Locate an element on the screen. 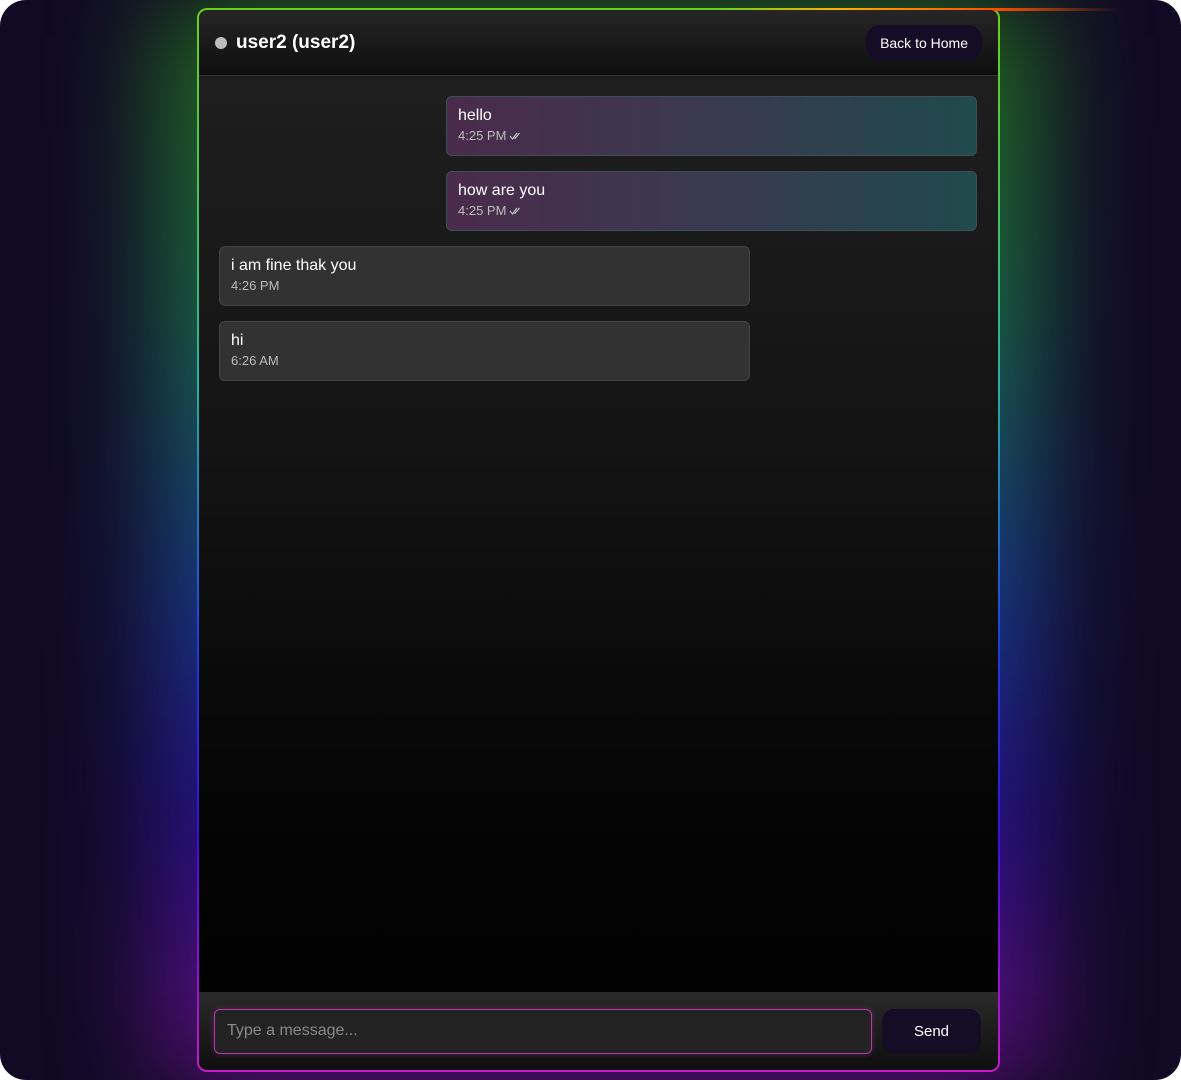 The height and width of the screenshot is (1080, 1181). message-bubble-received: i am fine thak you 4:26 PM is located at coordinates (484, 276).